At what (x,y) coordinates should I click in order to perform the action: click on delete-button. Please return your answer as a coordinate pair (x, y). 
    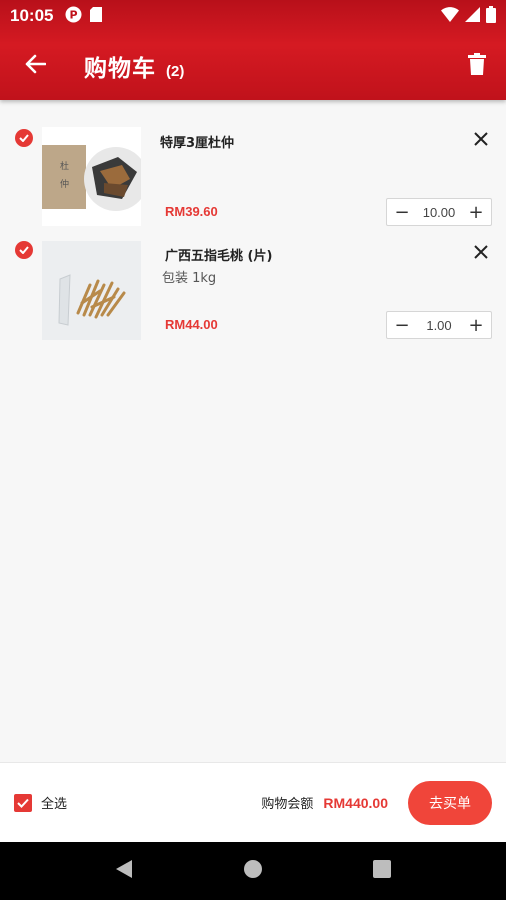
    Looking at the image, I should click on (477, 66).